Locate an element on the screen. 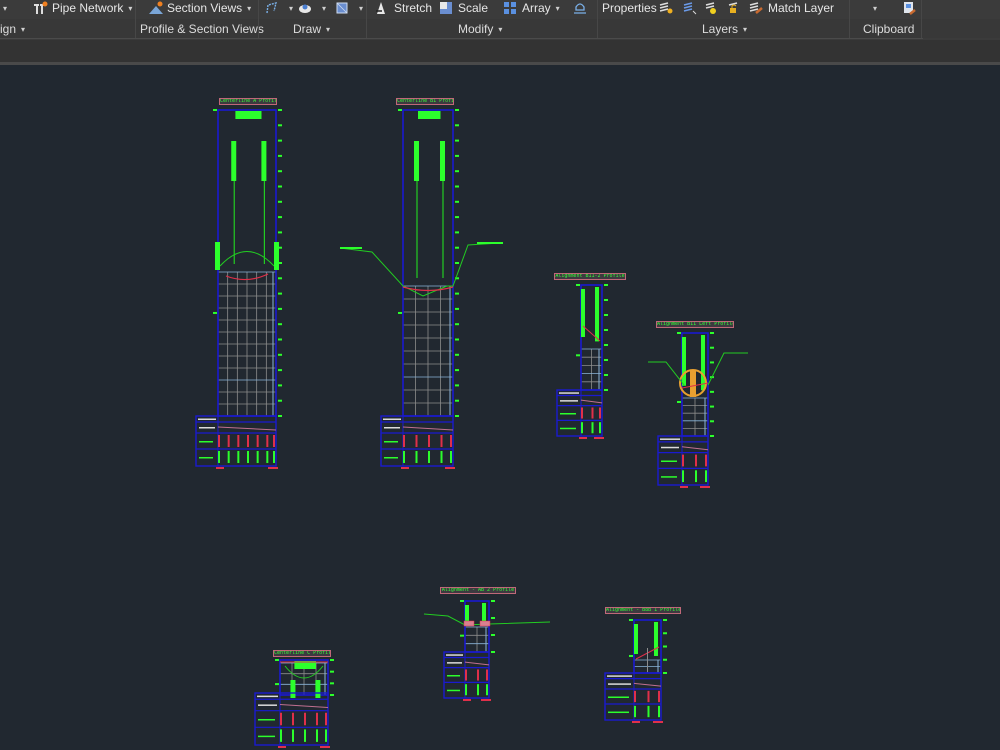 This screenshot has height=750, width=1000. scale-button: Scale is located at coordinates (463, 8).